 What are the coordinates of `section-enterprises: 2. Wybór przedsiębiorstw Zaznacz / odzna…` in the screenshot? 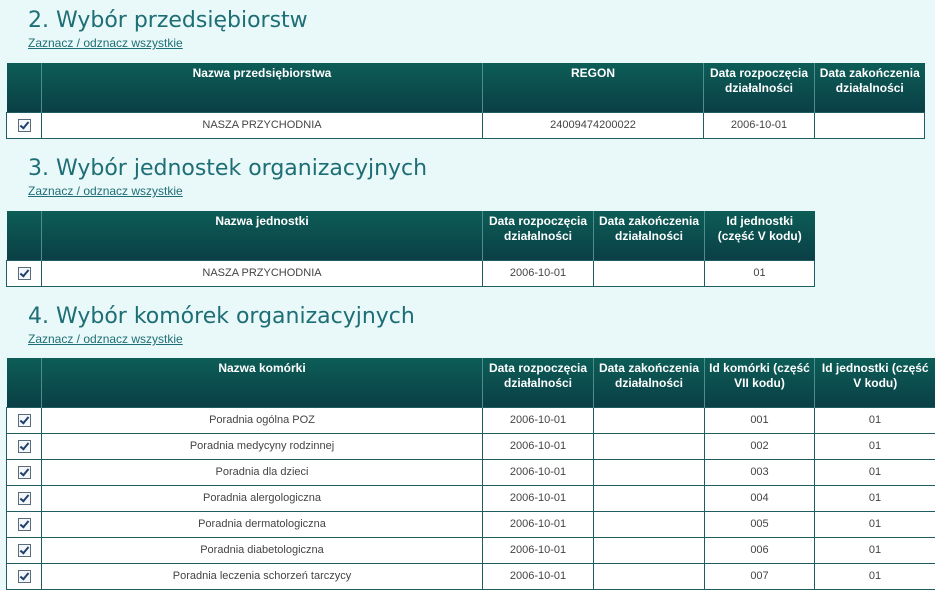 It's located at (157, 29).